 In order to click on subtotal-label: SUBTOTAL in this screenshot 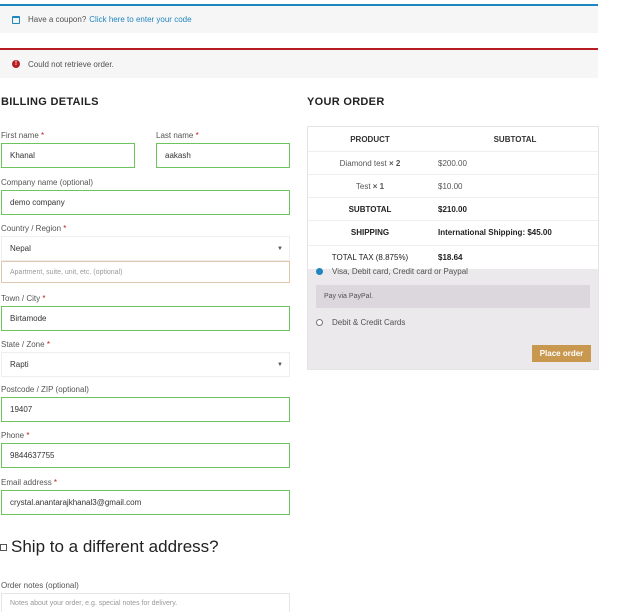, I will do `click(370, 209)`.